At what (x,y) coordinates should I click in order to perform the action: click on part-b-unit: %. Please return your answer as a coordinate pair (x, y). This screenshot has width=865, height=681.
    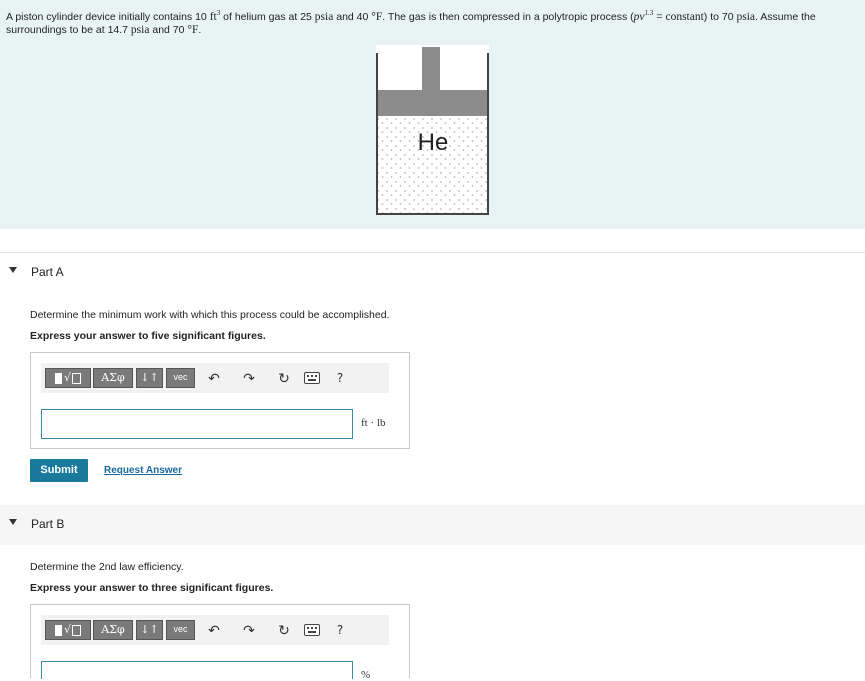
    Looking at the image, I should click on (366, 675).